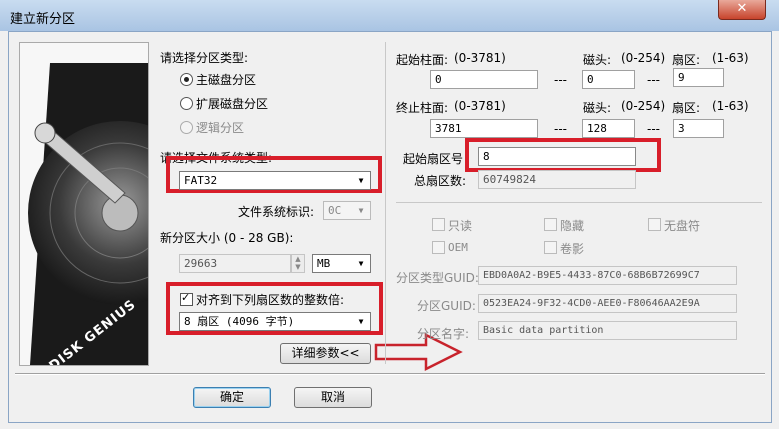 Image resolution: width=779 pixels, height=429 pixels. What do you see at coordinates (484, 128) in the screenshot?
I see `end-cyl-input: 3781` at bounding box center [484, 128].